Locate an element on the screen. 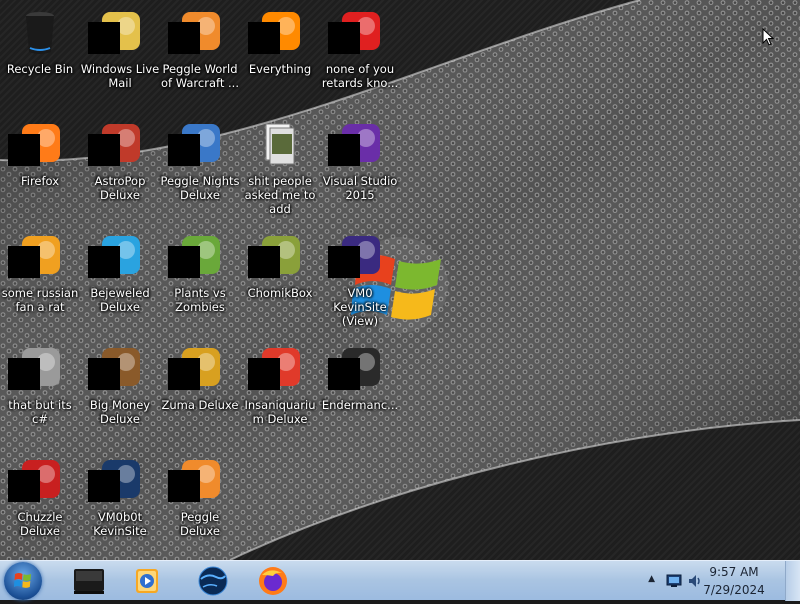 This screenshot has width=800, height=604. folder-icon is located at coordinates (280, 144).